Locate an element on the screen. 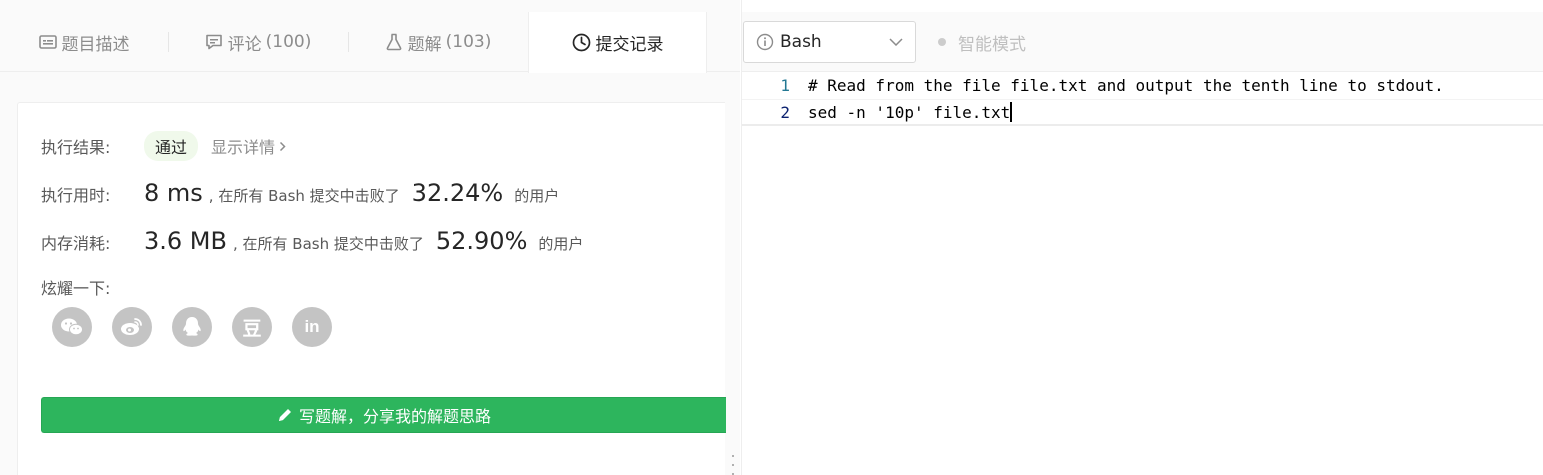 Image resolution: width=1543 pixels, height=475 pixels. problem-tabs: 题目描述 评论 (100) 题解 (103) 提交记录 is located at coordinates (370, 42).